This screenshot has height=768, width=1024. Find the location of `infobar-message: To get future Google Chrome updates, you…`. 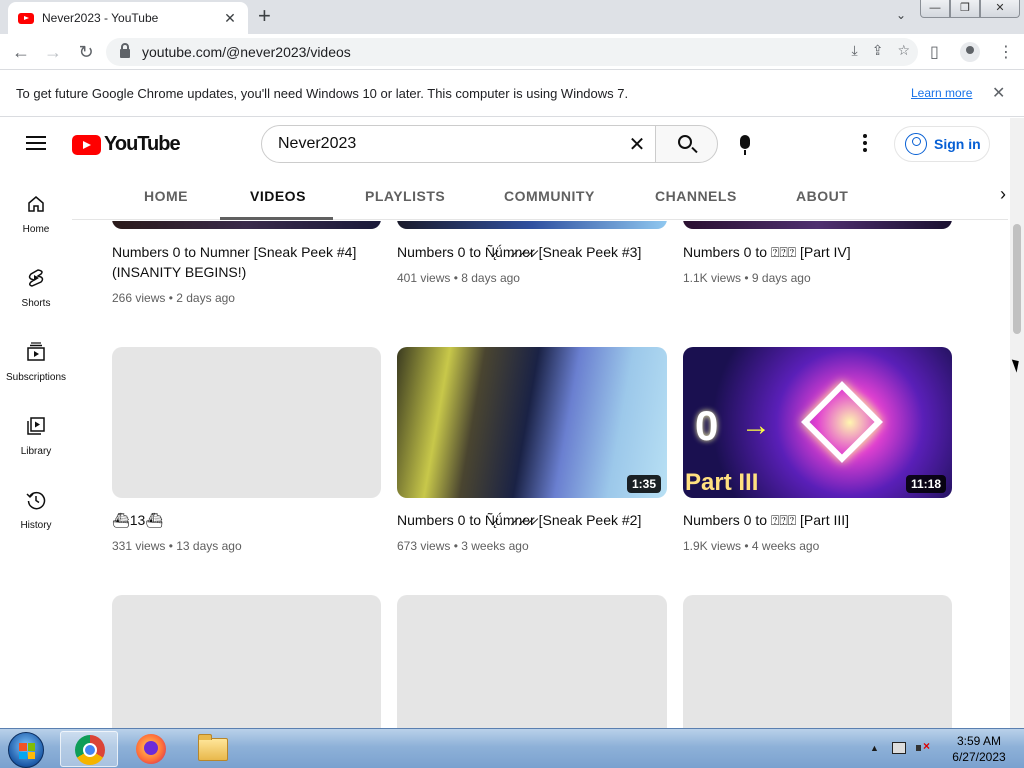

infobar-message: To get future Google Chrome updates, you… is located at coordinates (322, 93).